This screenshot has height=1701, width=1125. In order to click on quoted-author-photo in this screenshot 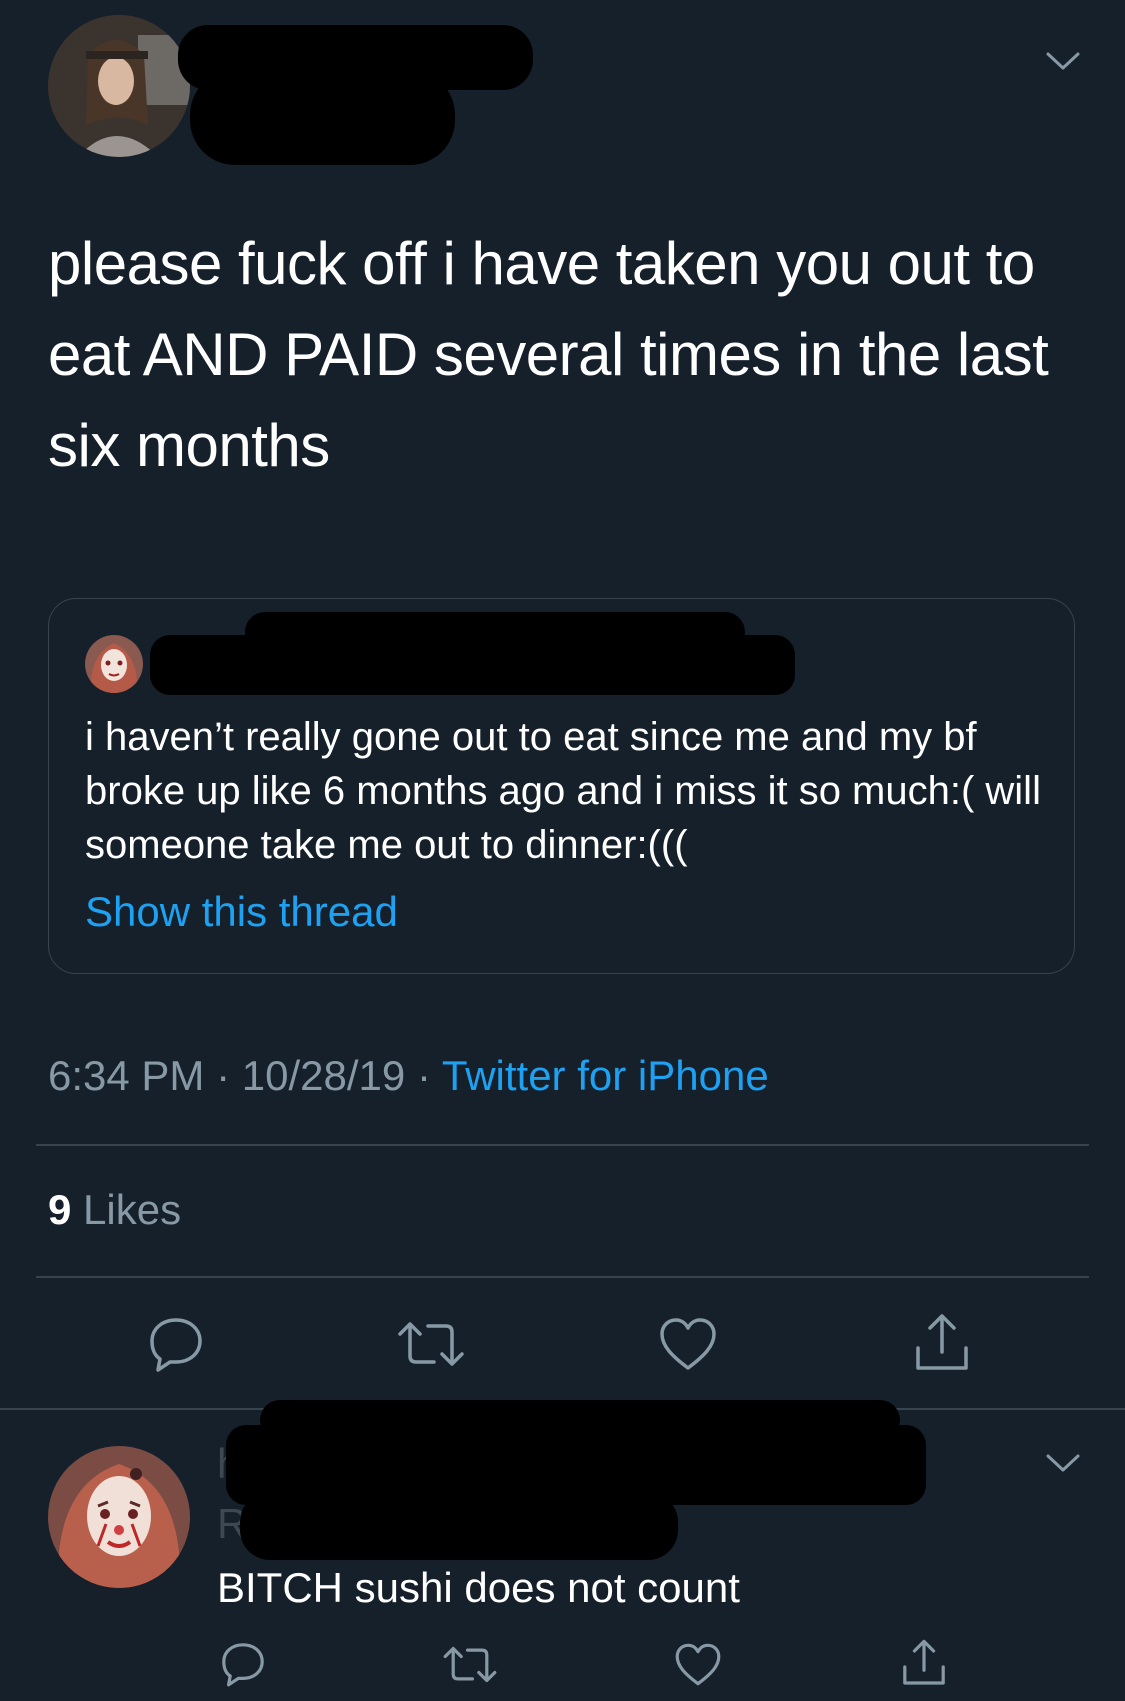, I will do `click(114, 664)`.